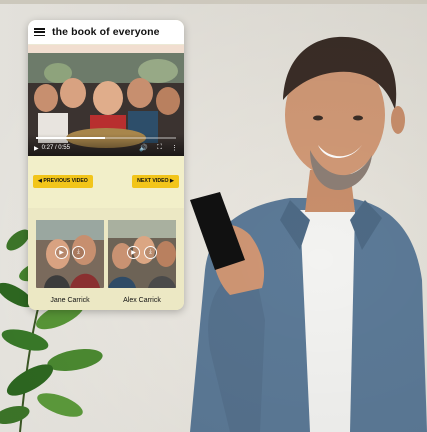 This screenshot has width=427, height=432. Describe the element at coordinates (70, 138) in the screenshot. I see `video-progress-fill` at that location.